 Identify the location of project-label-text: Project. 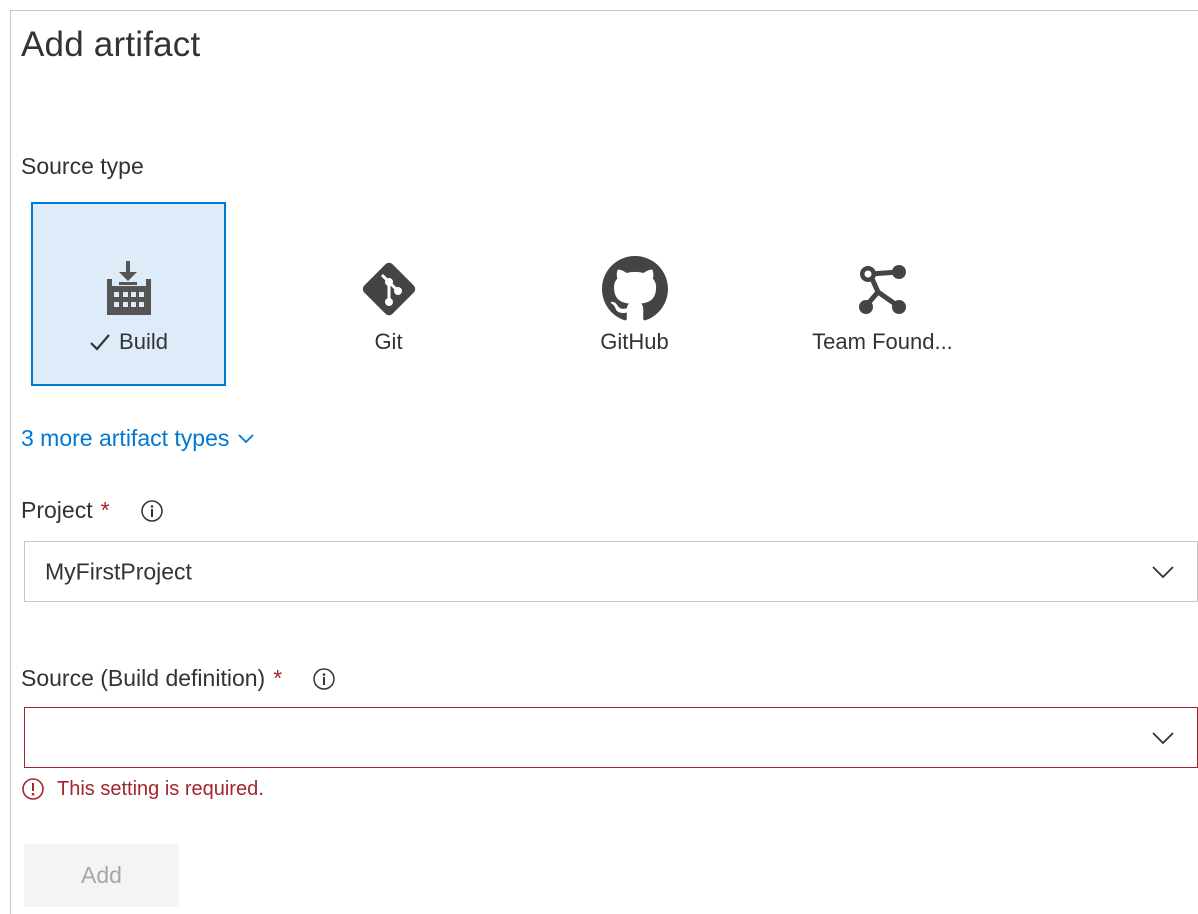
(57, 510).